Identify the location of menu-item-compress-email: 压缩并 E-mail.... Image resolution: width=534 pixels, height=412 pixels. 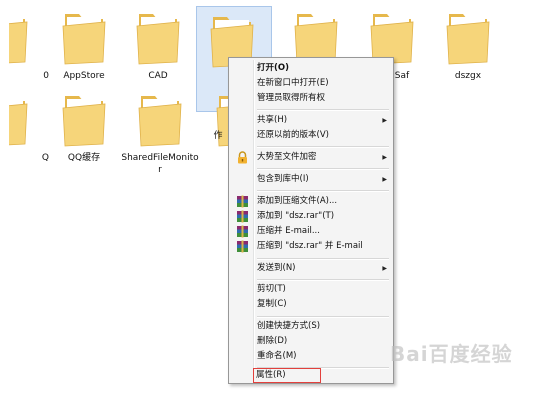
(311, 231).